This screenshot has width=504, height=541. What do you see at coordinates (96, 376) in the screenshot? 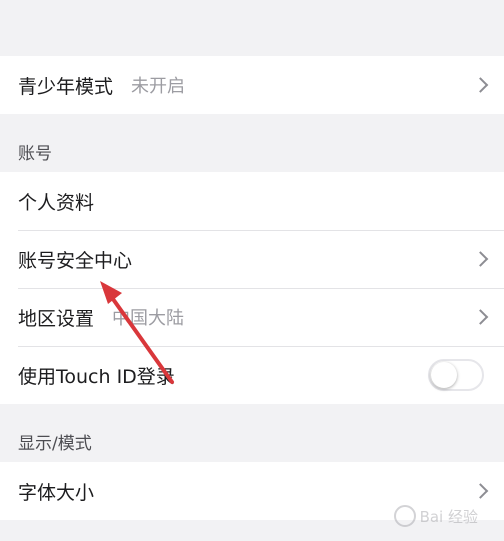
I see `touch-id-login-label: 使用Touch ID登录` at bounding box center [96, 376].